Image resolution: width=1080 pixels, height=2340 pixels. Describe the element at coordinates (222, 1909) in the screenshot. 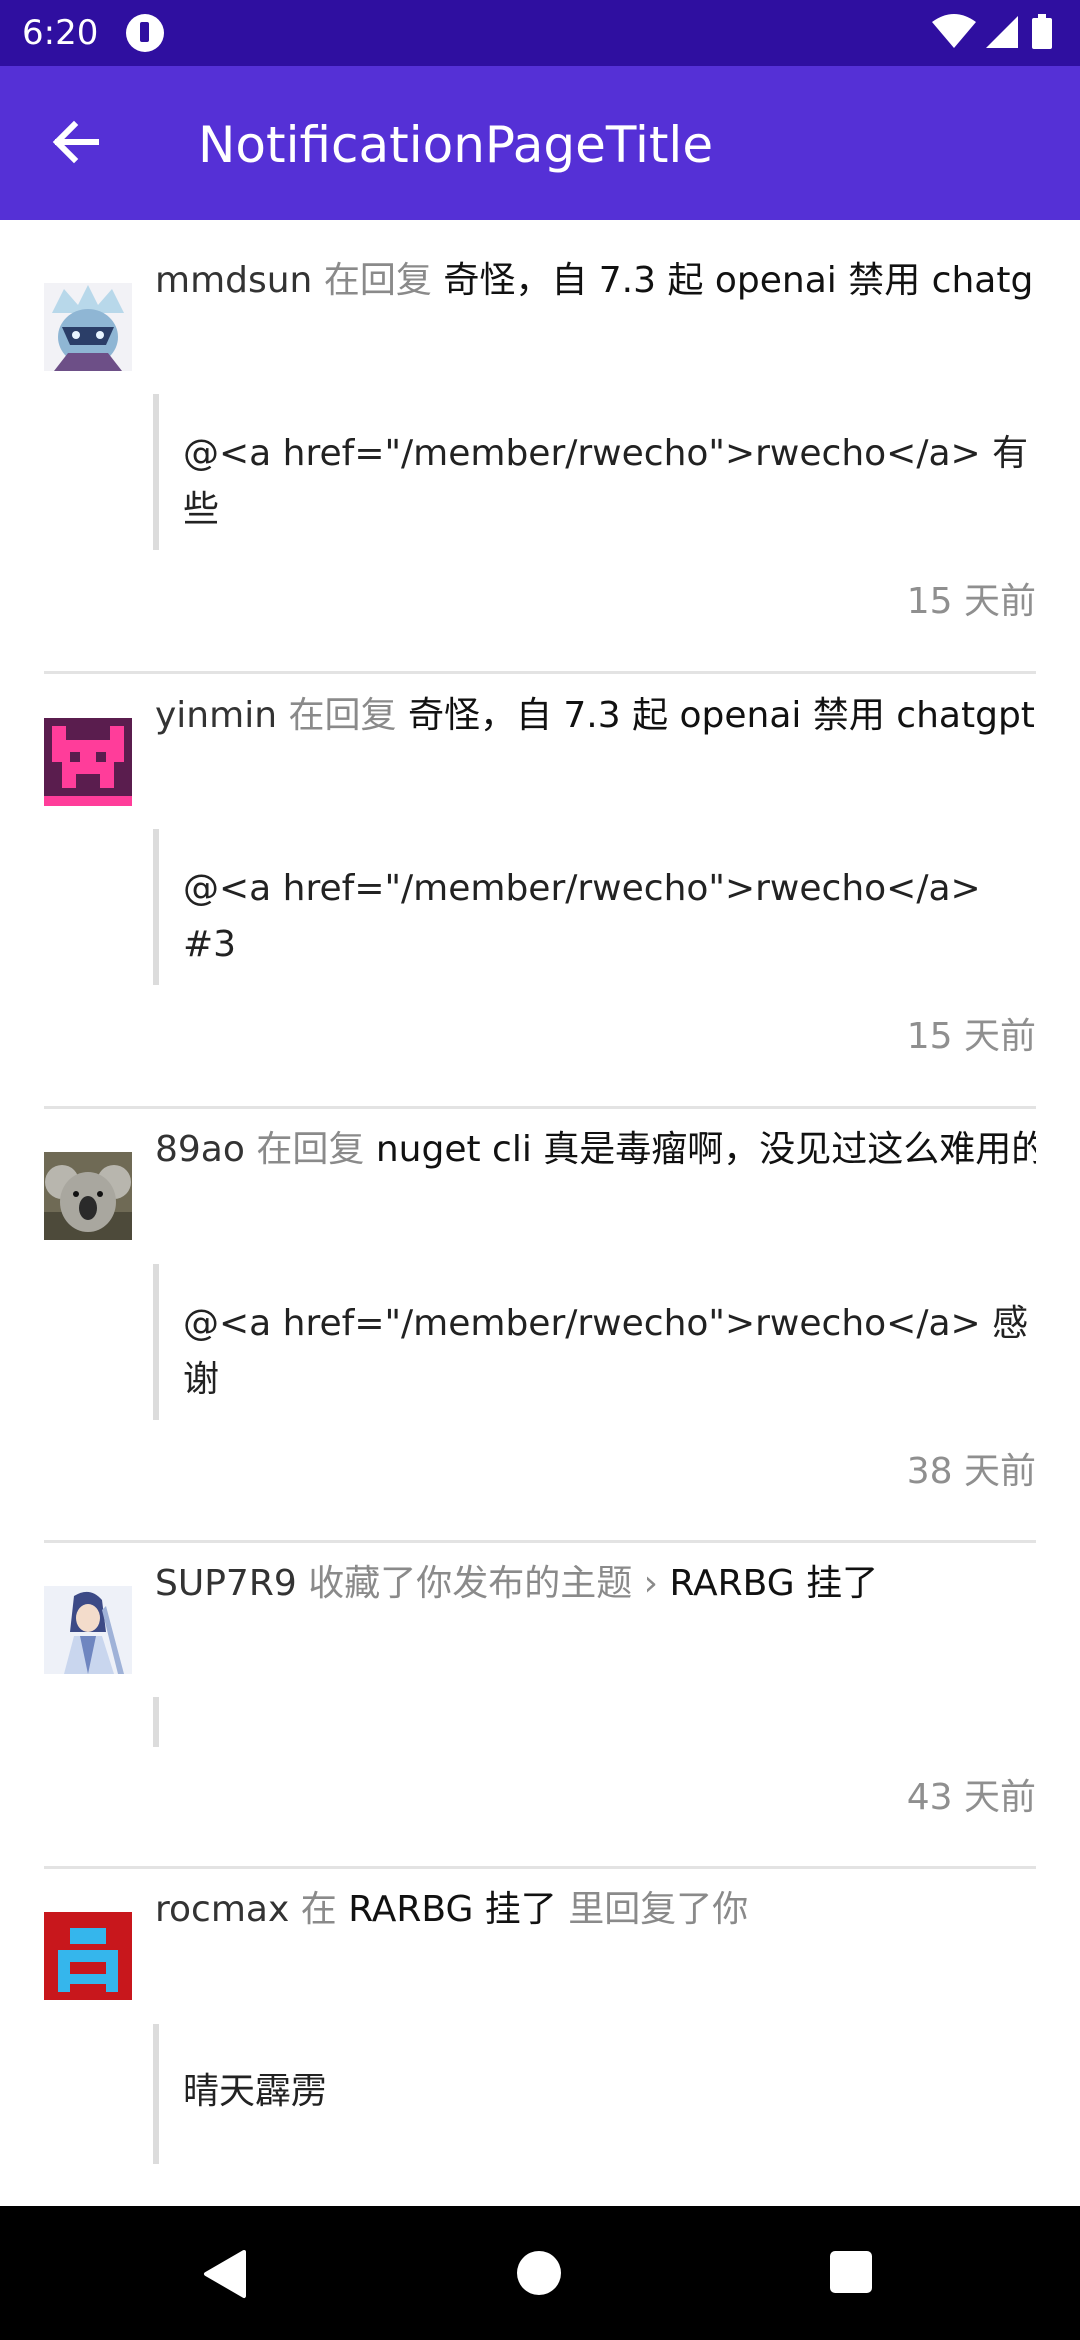

I see `username: rocmax` at that location.